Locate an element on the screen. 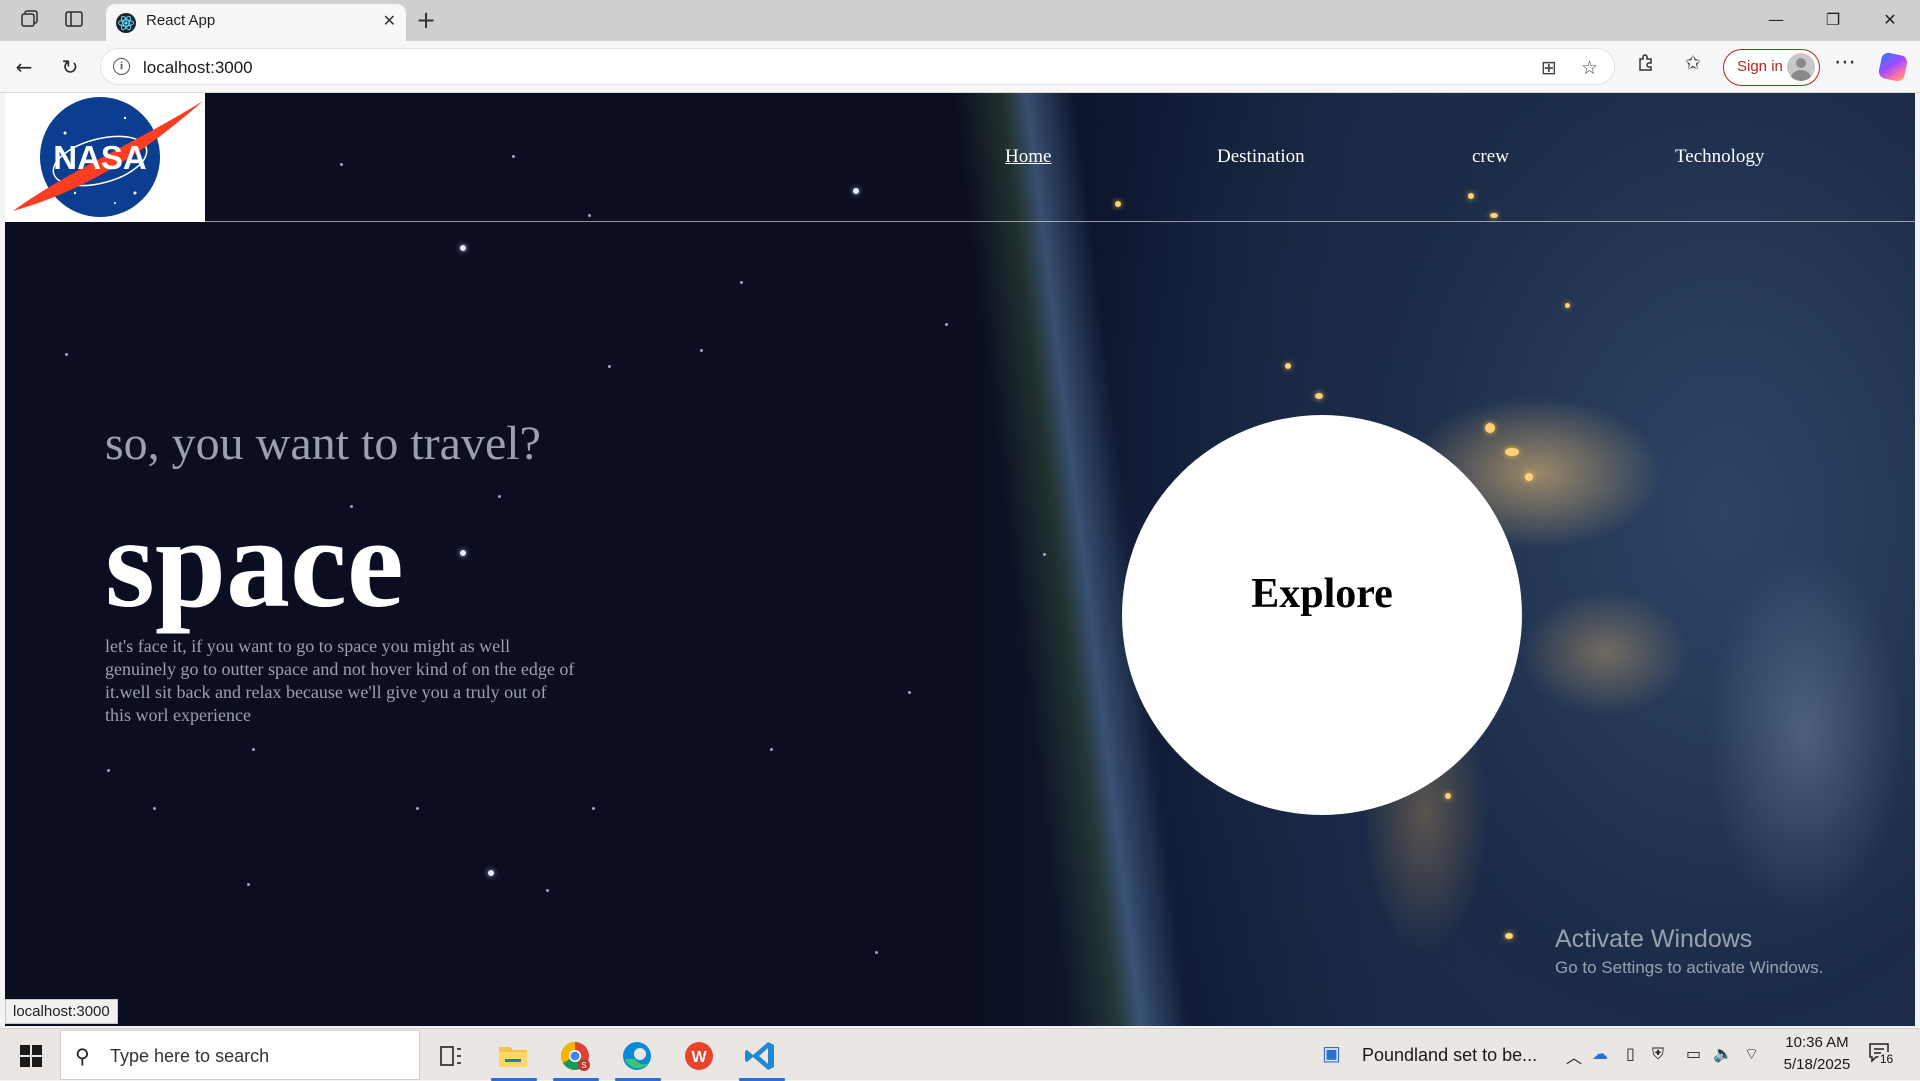 The height and width of the screenshot is (1081, 1920). close-tab-icon: ✕ is located at coordinates (389, 20).